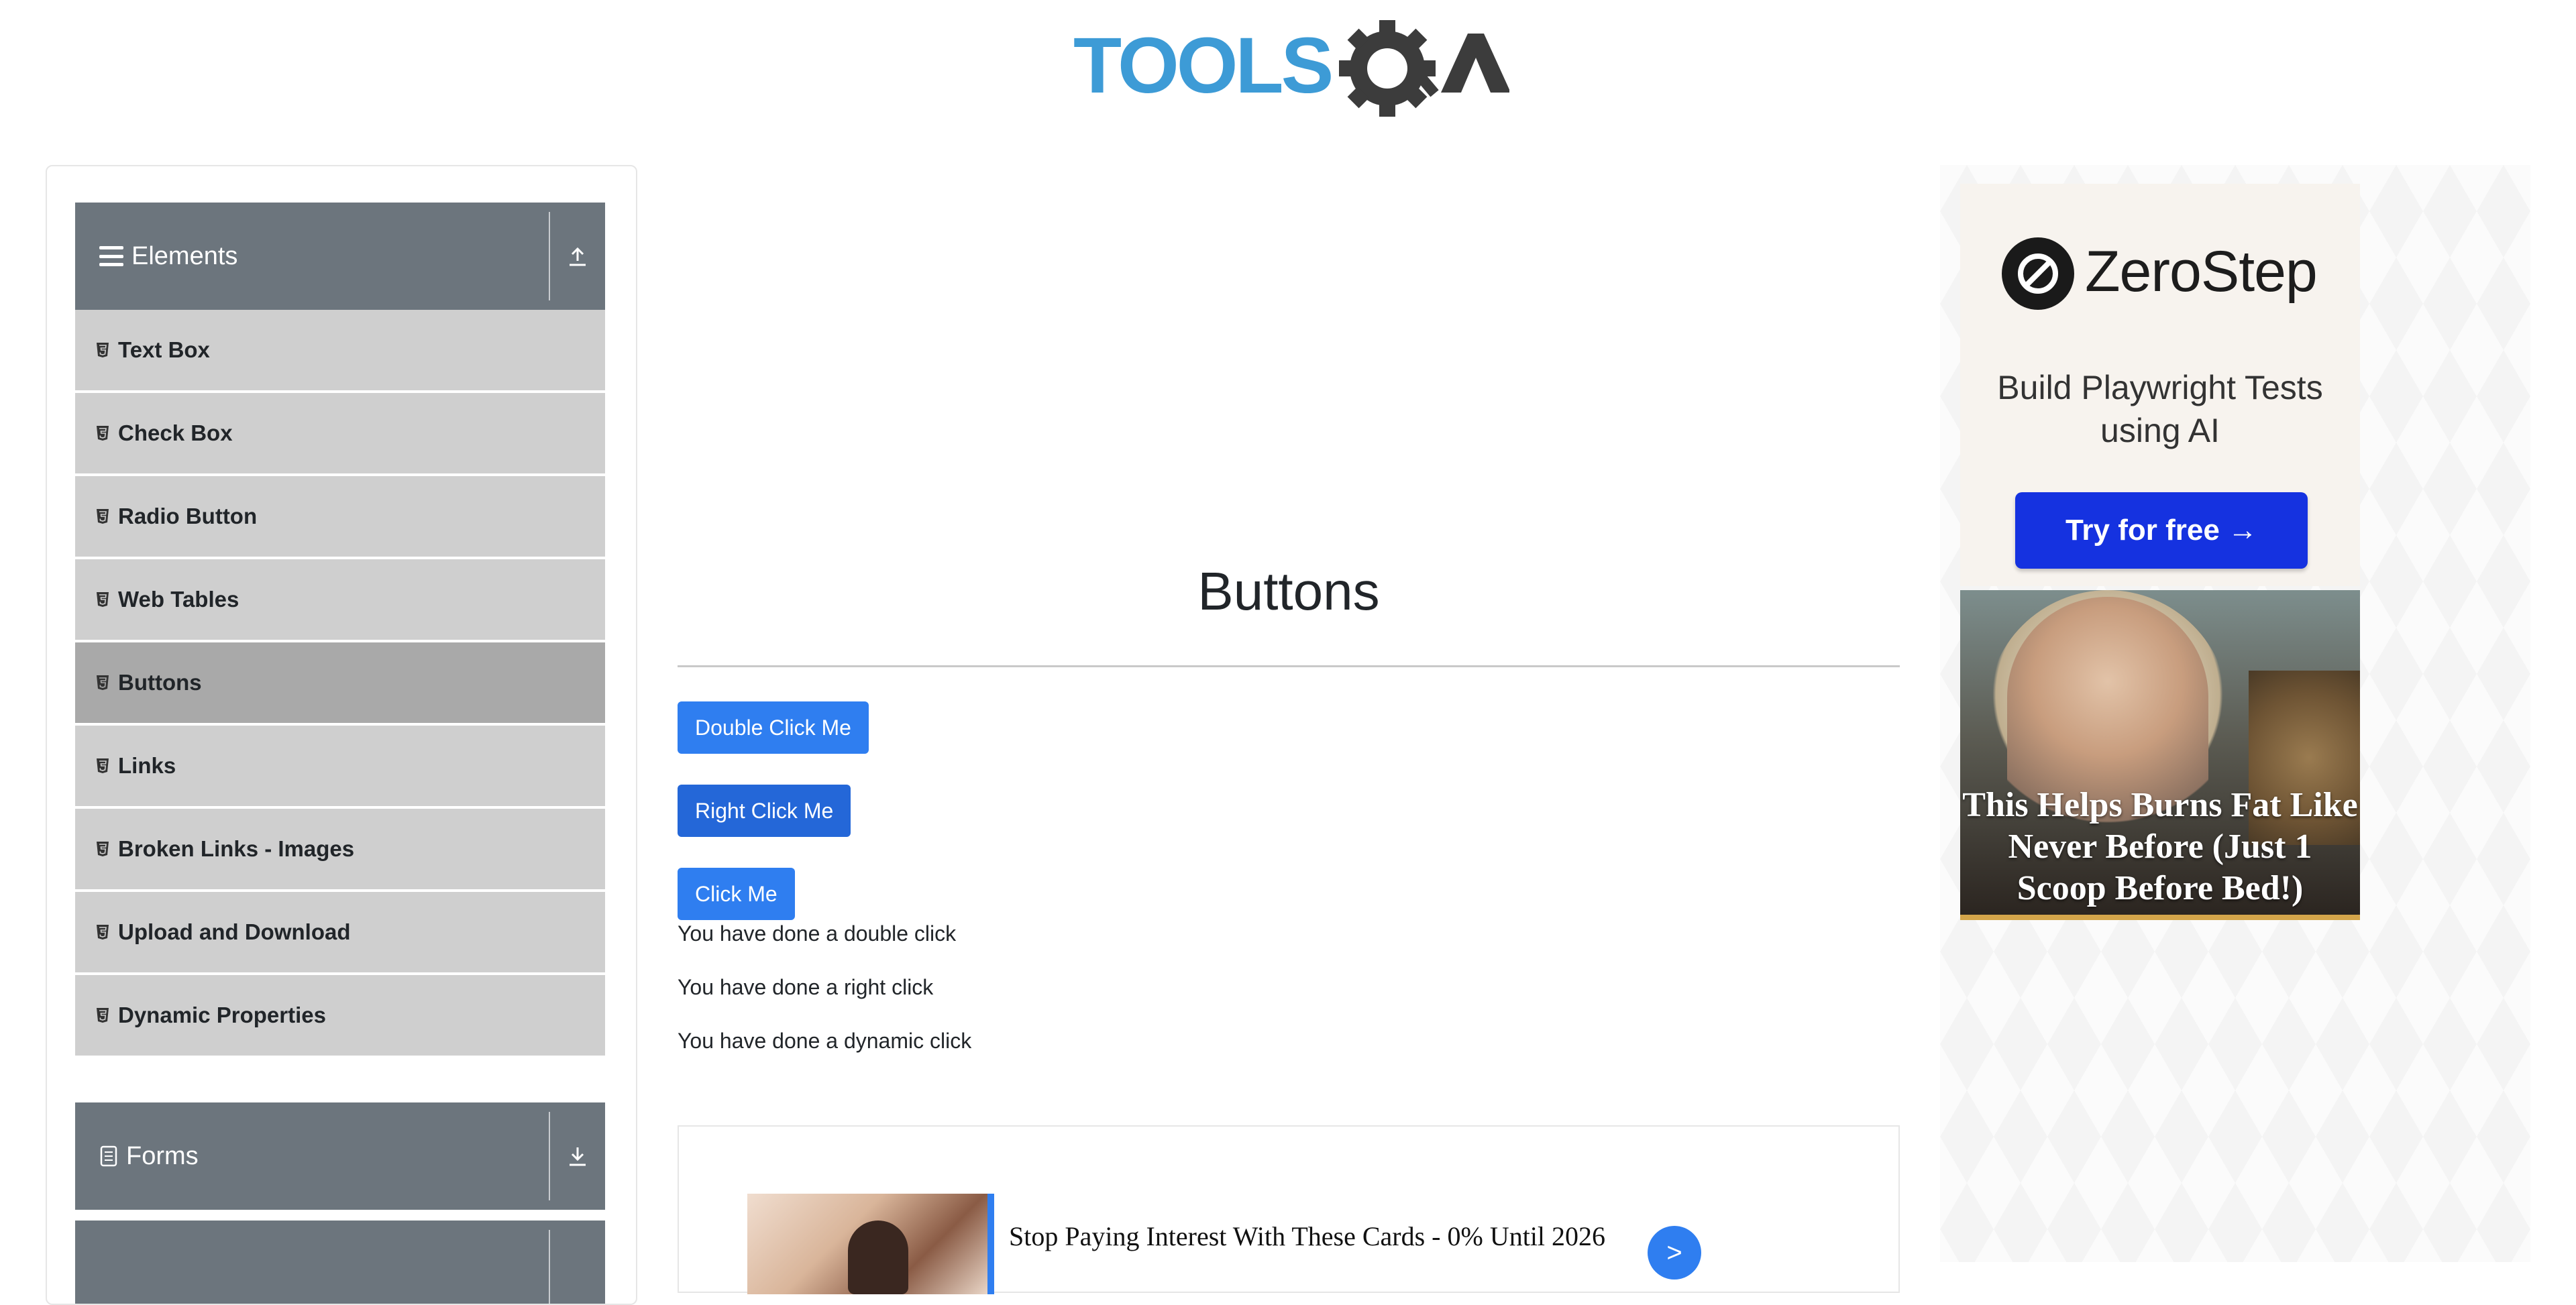 This screenshot has width=2576, height=1305. What do you see at coordinates (340, 1016) in the screenshot?
I see `sidebar-item-dynamic-properties: Dynamic Properties` at bounding box center [340, 1016].